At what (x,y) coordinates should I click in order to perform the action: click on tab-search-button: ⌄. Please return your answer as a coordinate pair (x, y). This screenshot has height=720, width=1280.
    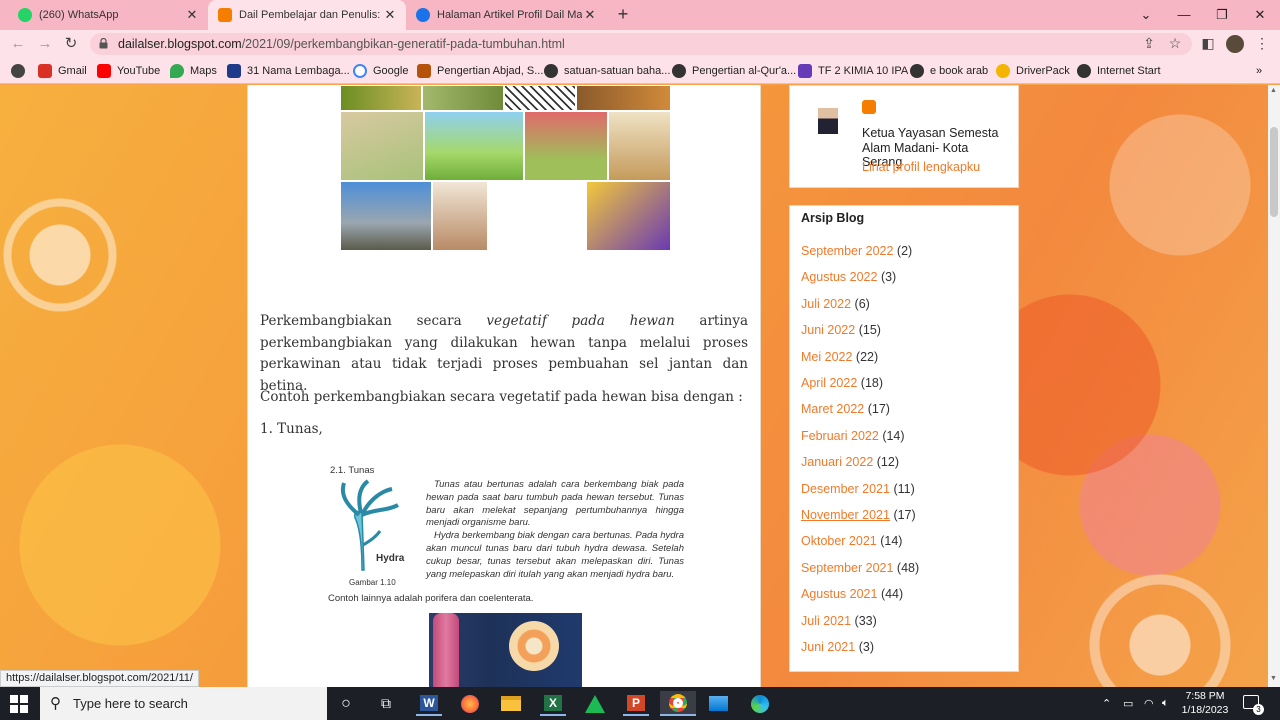
    Looking at the image, I should click on (1146, 15).